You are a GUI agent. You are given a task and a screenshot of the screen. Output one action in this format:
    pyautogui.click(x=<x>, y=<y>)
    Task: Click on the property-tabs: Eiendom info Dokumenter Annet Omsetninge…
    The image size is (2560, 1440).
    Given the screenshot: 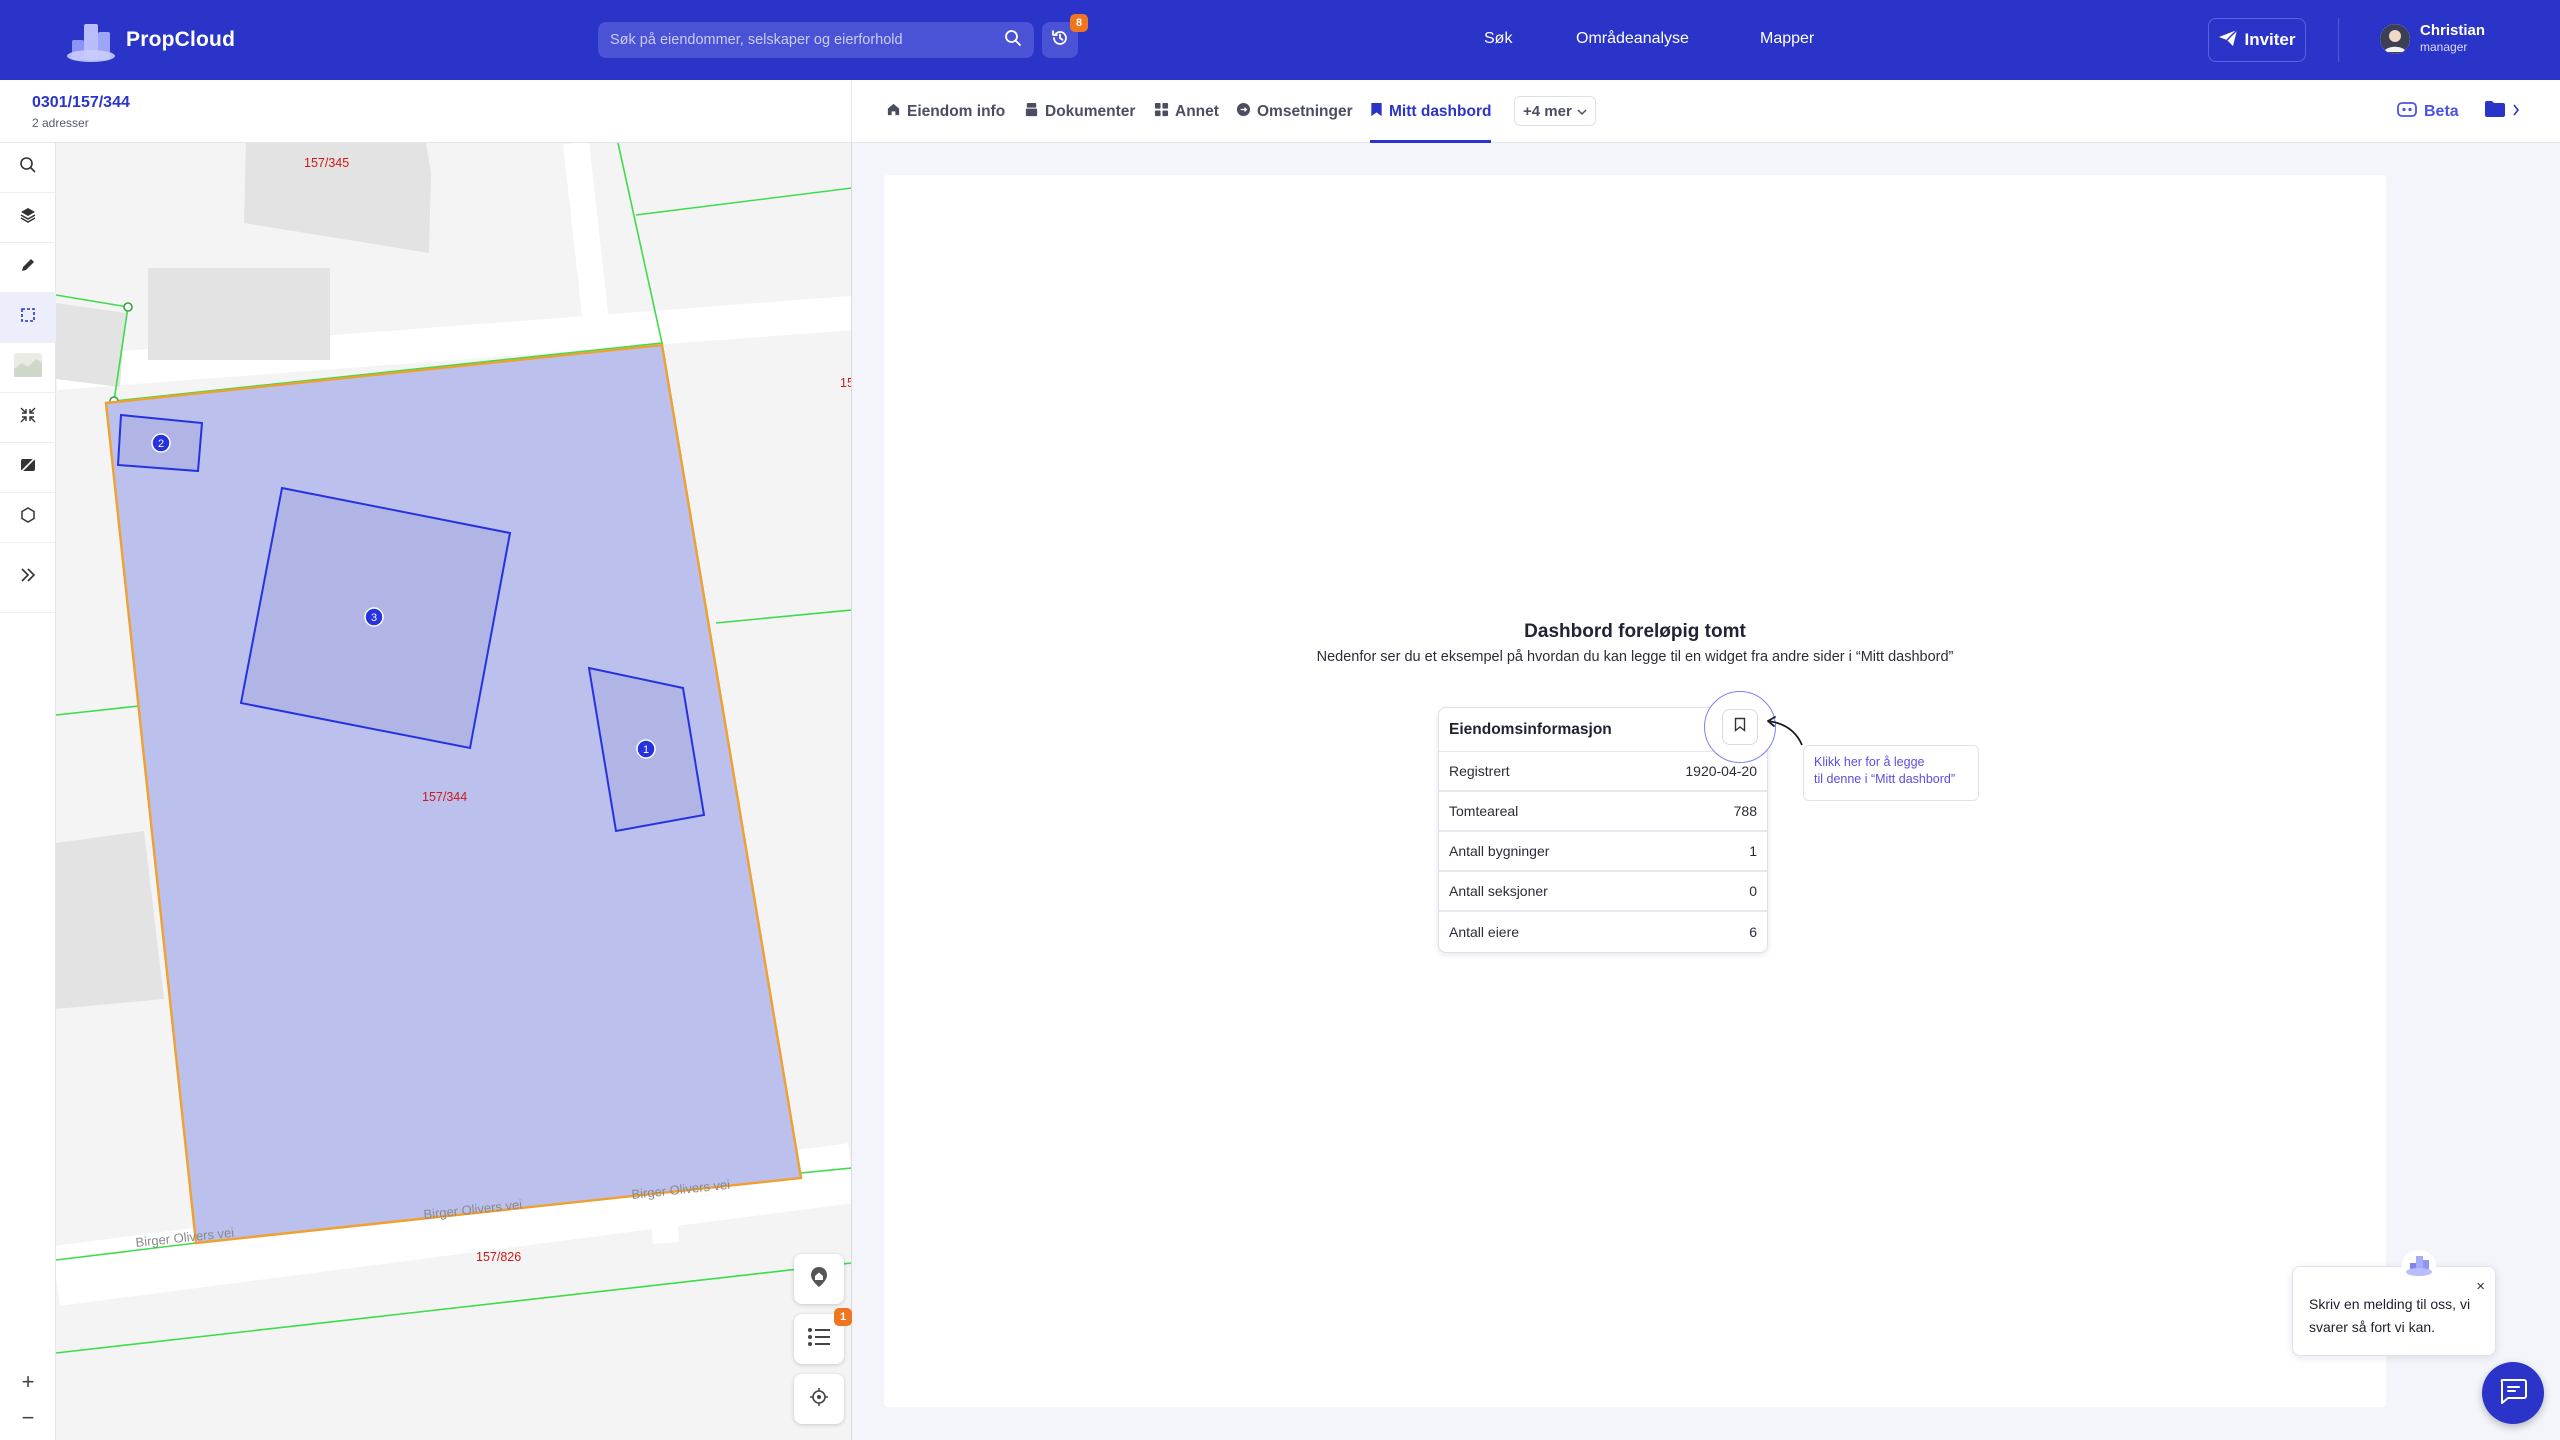 What is the action you would take?
    pyautogui.click(x=1706, y=111)
    